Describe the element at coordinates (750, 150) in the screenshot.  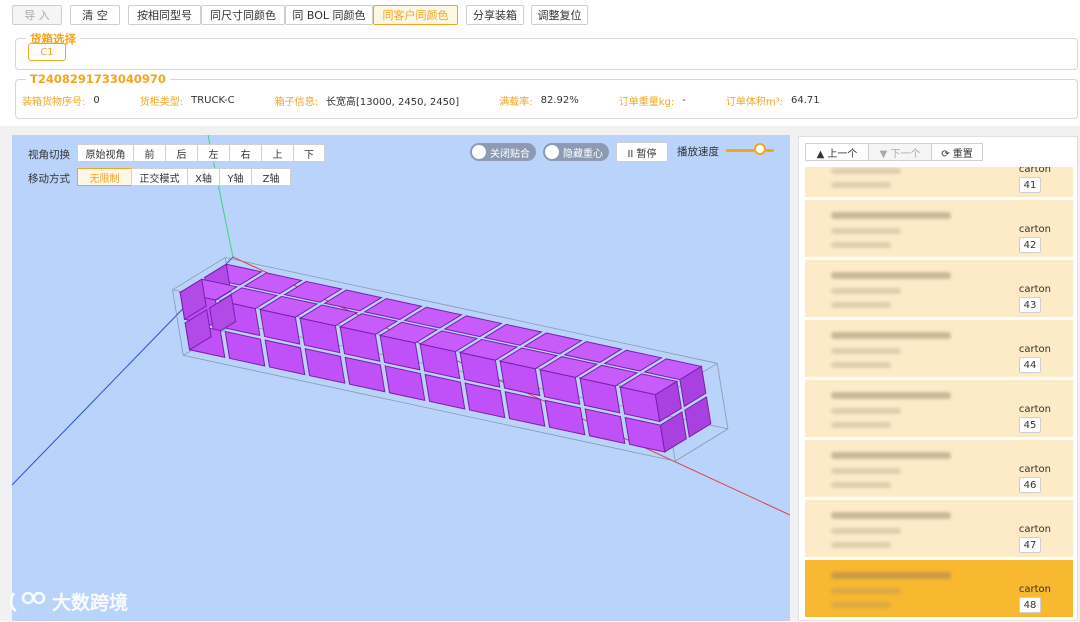
I see `speed-slider` at that location.